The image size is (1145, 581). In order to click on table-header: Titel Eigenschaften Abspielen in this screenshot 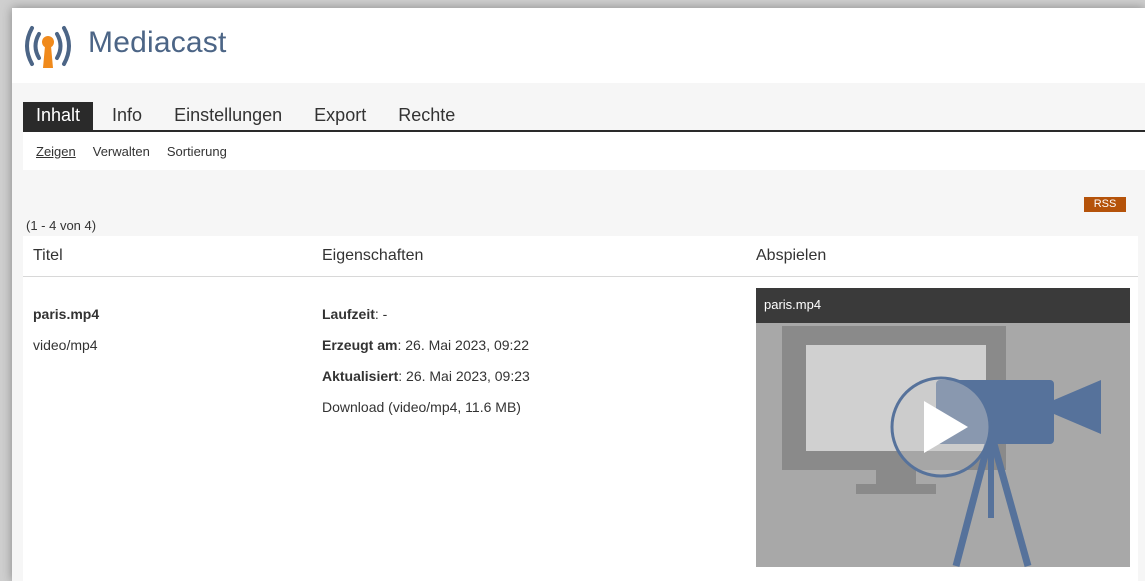, I will do `click(580, 256)`.